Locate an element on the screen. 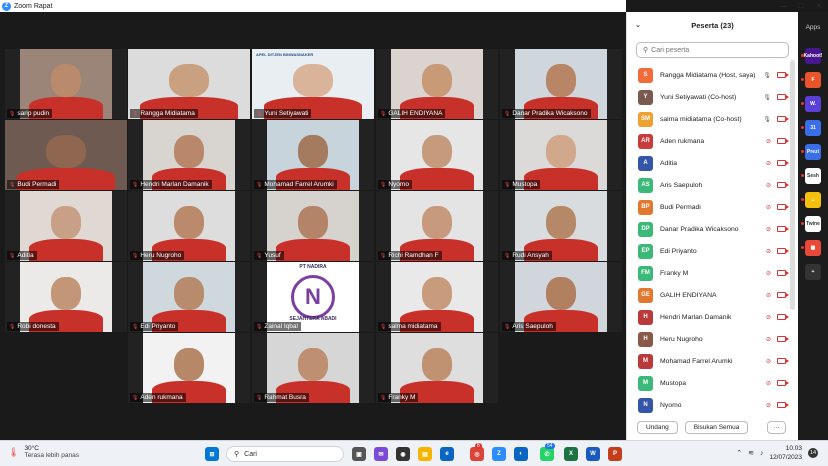  video-tile: 🎙 Franky M is located at coordinates (437, 368).